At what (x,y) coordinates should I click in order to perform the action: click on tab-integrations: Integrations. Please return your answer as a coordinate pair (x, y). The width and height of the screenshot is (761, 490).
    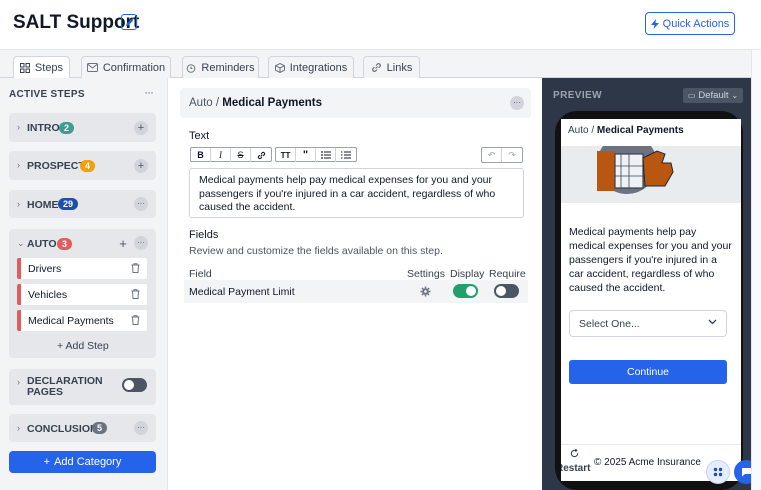
    Looking at the image, I should click on (311, 67).